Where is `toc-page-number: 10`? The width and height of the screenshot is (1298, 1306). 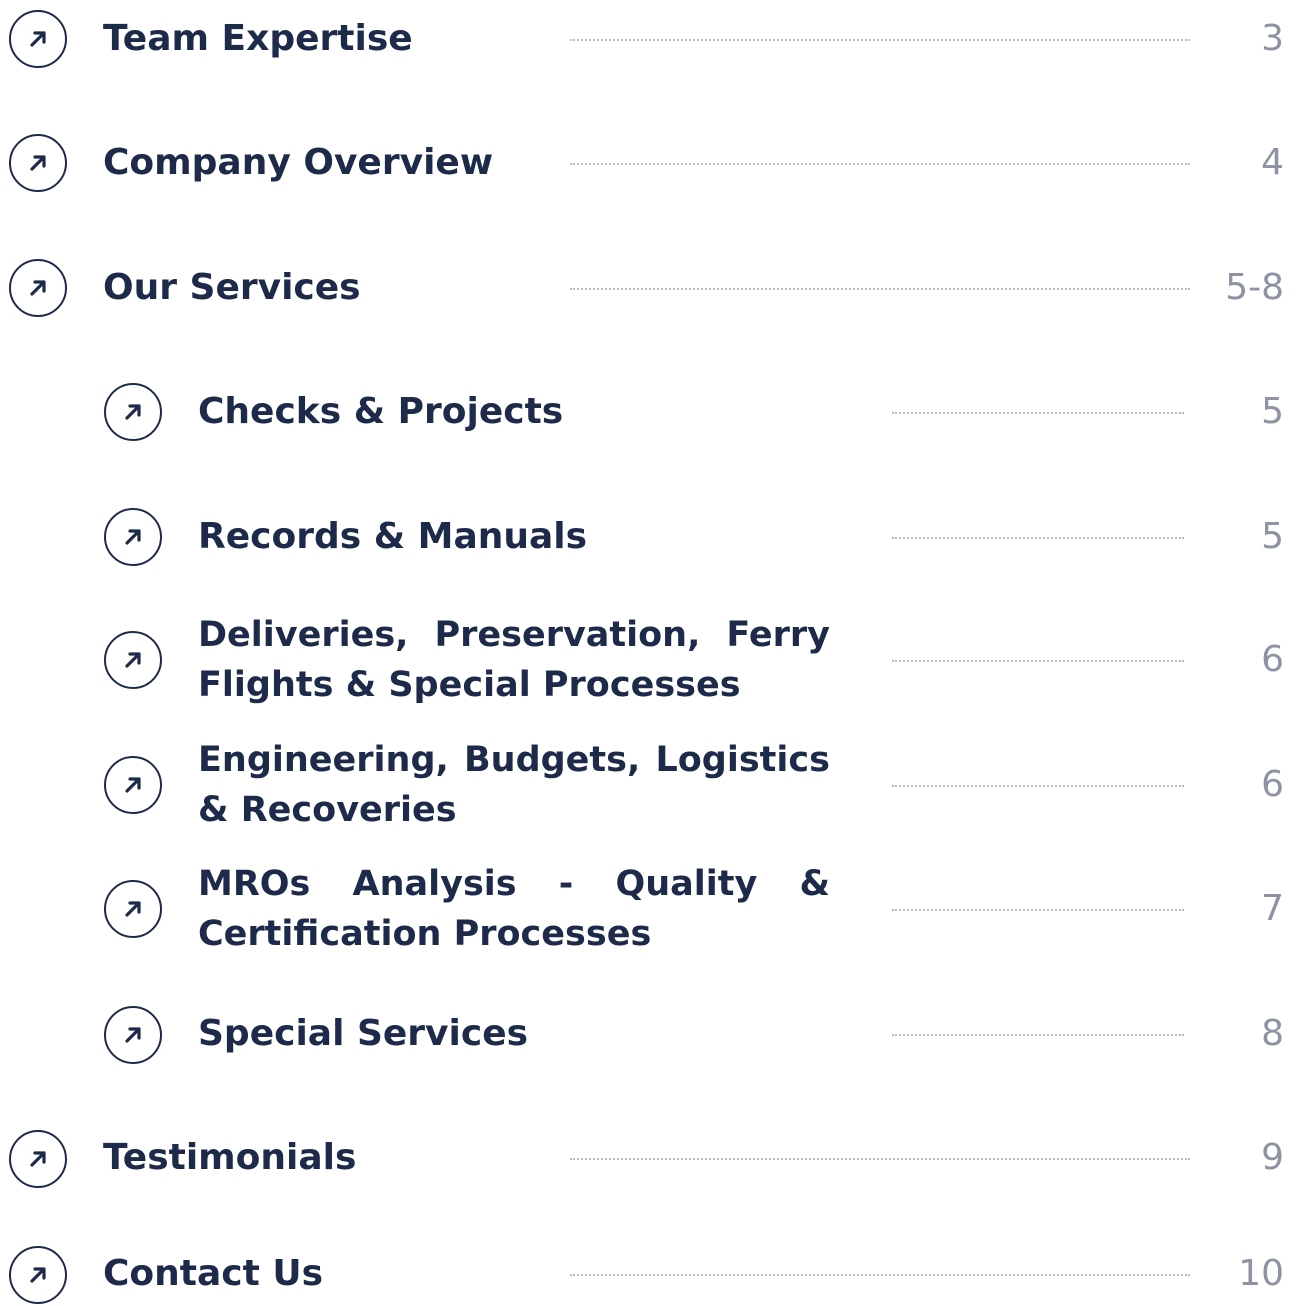 toc-page-number: 10 is located at coordinates (1261, 1273).